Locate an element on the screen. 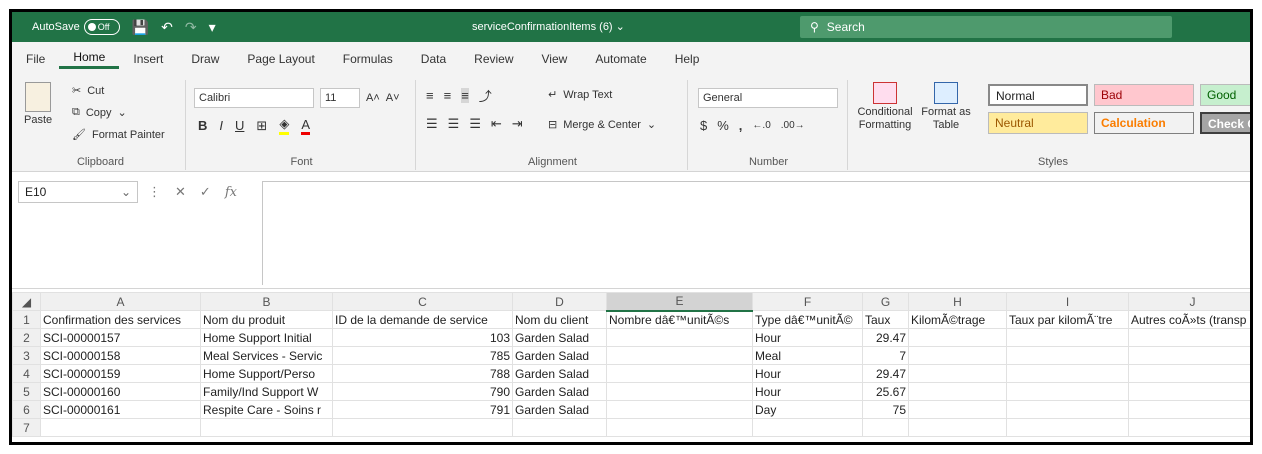 This screenshot has height=454, width=1262. cut-button: ✂ Cut is located at coordinates (88, 91).